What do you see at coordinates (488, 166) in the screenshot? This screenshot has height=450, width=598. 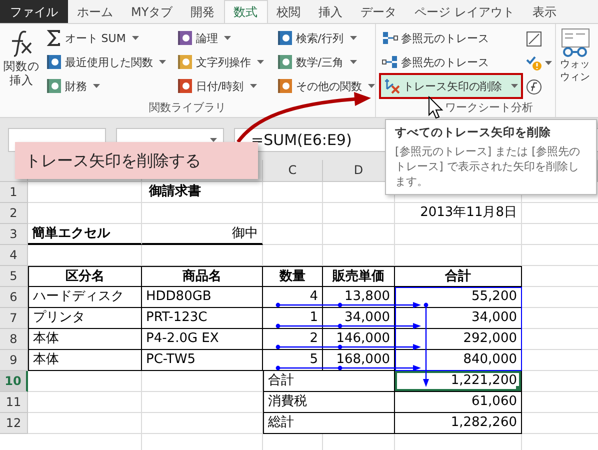 I see `tooltip-text: [参照元のトレース] または [参照先のトレース] で表示された矢印を削除します。` at bounding box center [488, 166].